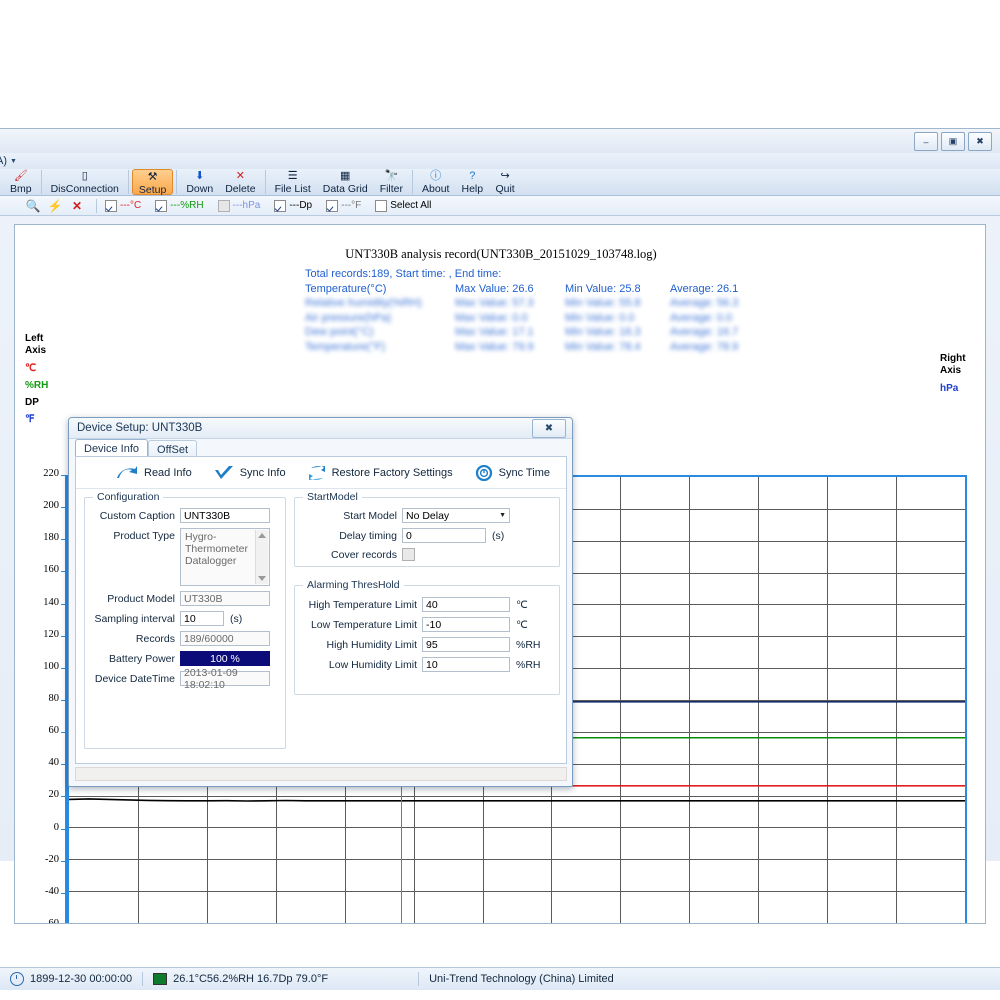 Image resolution: width=1000 pixels, height=1000 pixels. I want to click on sync-time-button: Sync Time, so click(512, 472).